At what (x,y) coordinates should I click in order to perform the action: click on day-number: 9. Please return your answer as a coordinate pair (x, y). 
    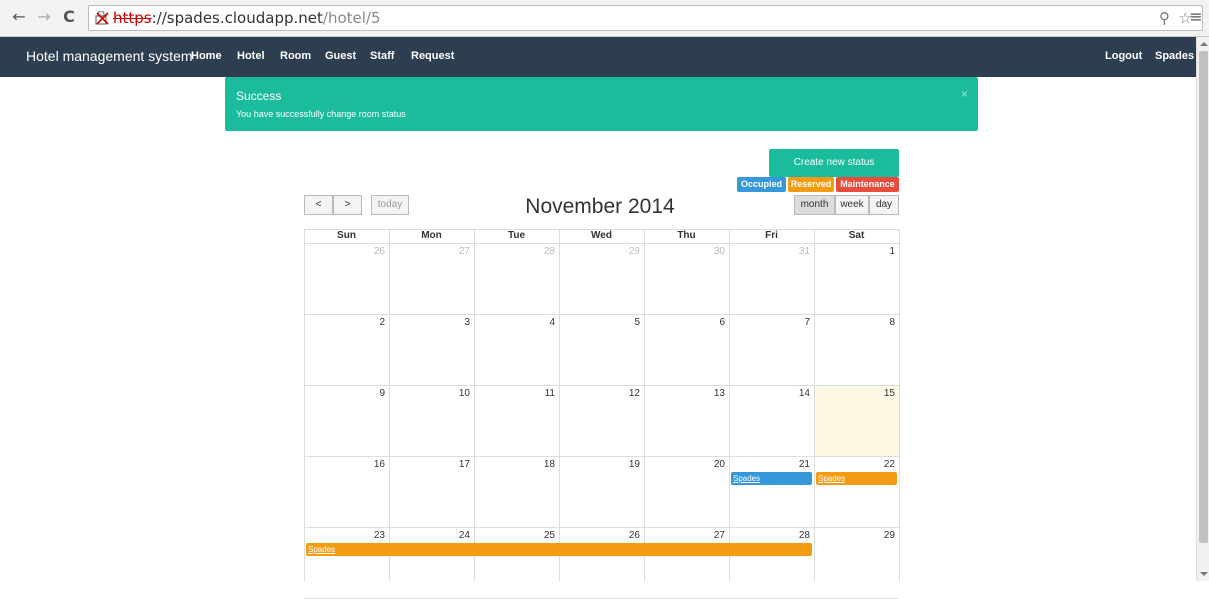
    Looking at the image, I should click on (344, 393).